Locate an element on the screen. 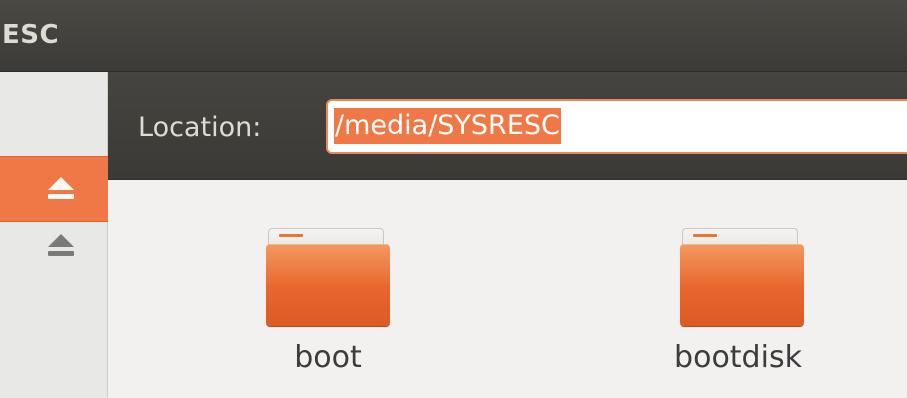  folder-item-boot: boot is located at coordinates (328, 289).